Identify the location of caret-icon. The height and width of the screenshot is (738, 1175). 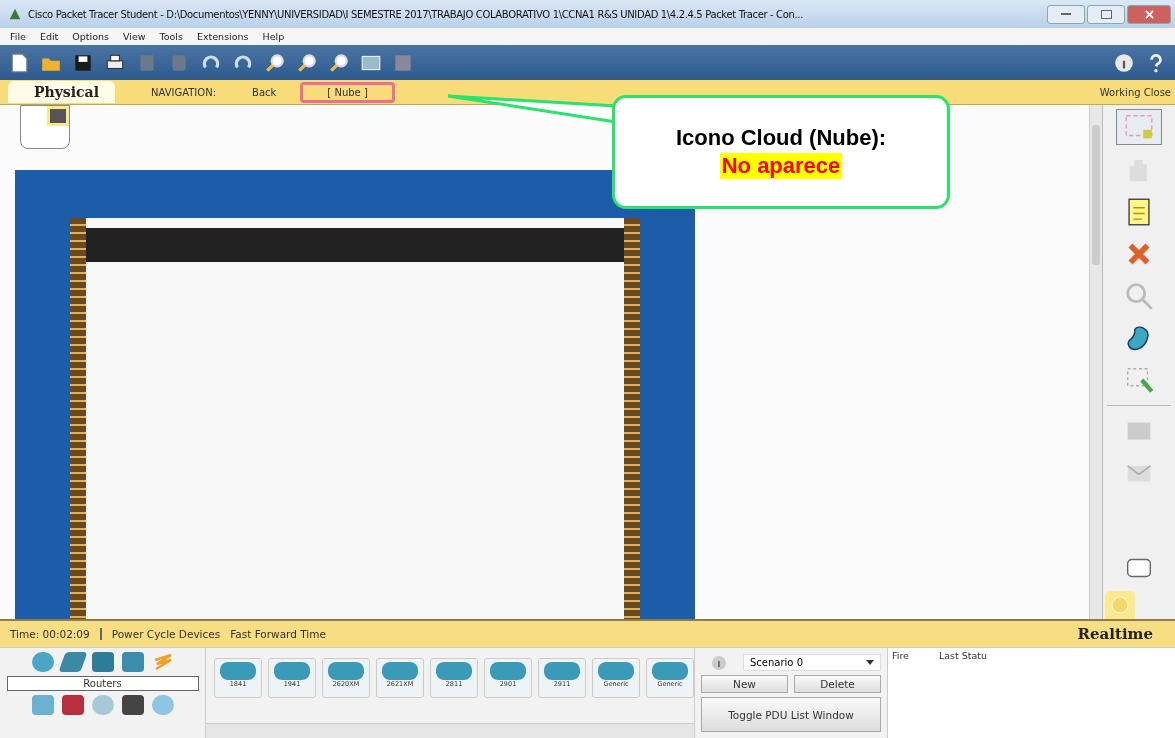
(870, 662).